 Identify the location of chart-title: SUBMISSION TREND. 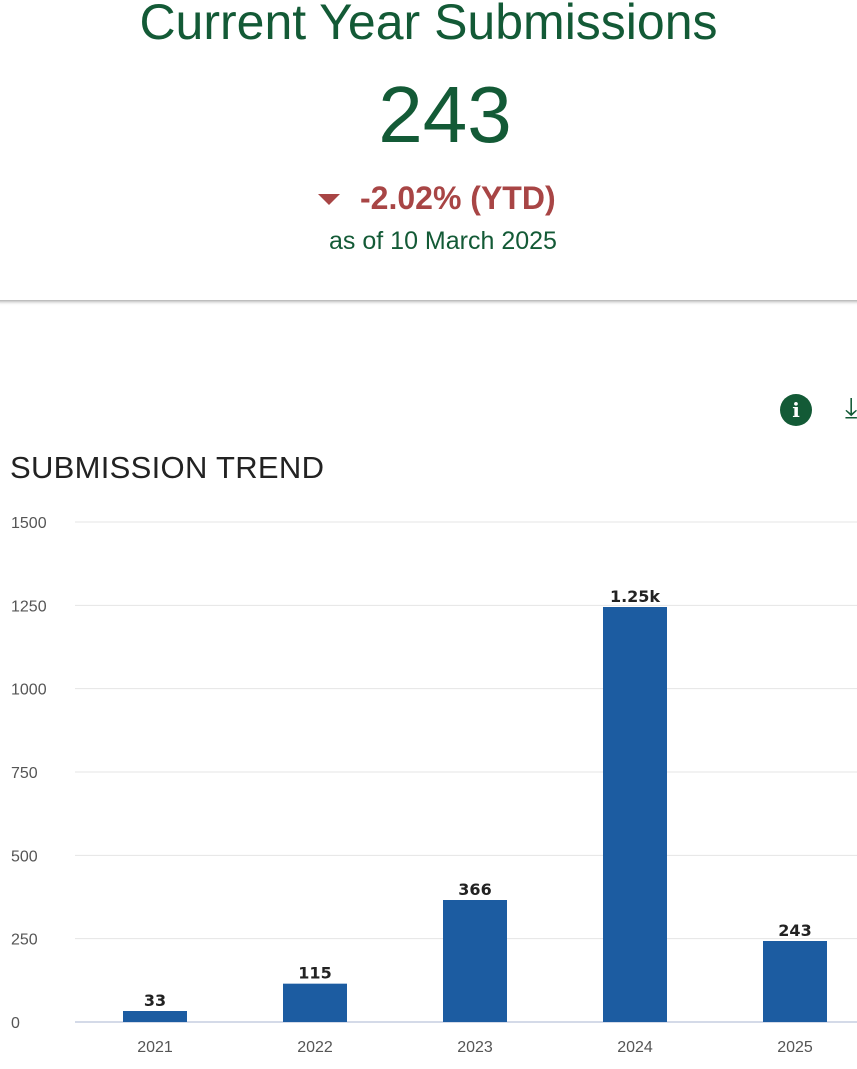
(167, 467).